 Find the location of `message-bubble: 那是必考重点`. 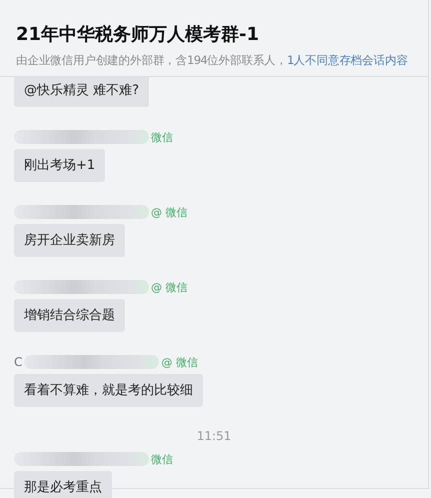

message-bubble: 那是必考重点 is located at coordinates (63, 484).